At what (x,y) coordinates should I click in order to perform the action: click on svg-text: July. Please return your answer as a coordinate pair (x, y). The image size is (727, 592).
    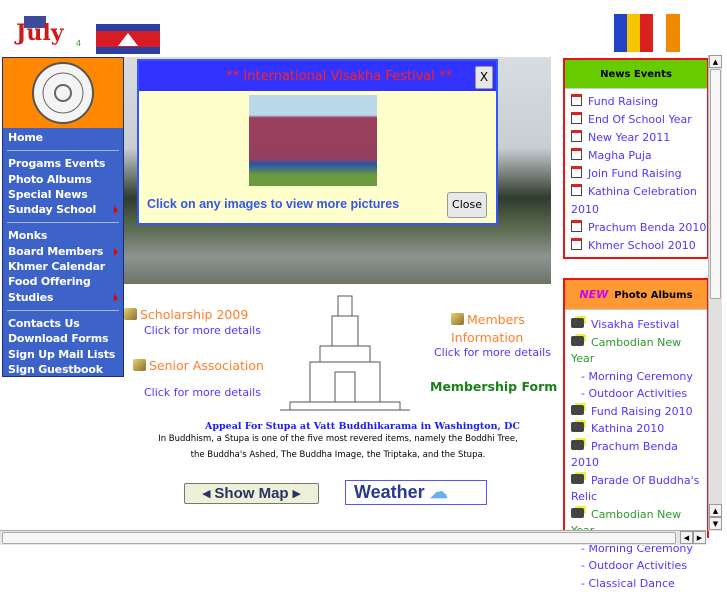
    Looking at the image, I should click on (39, 33).